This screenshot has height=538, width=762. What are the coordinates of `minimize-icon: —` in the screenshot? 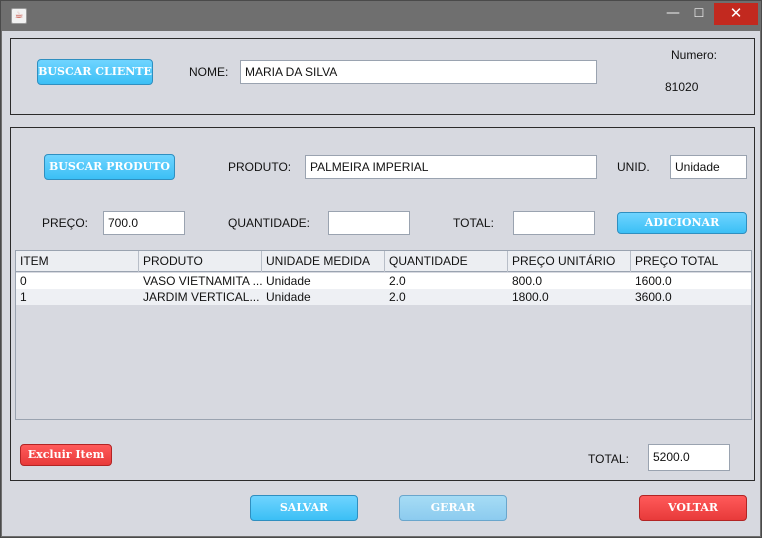 It's located at (673, 14).